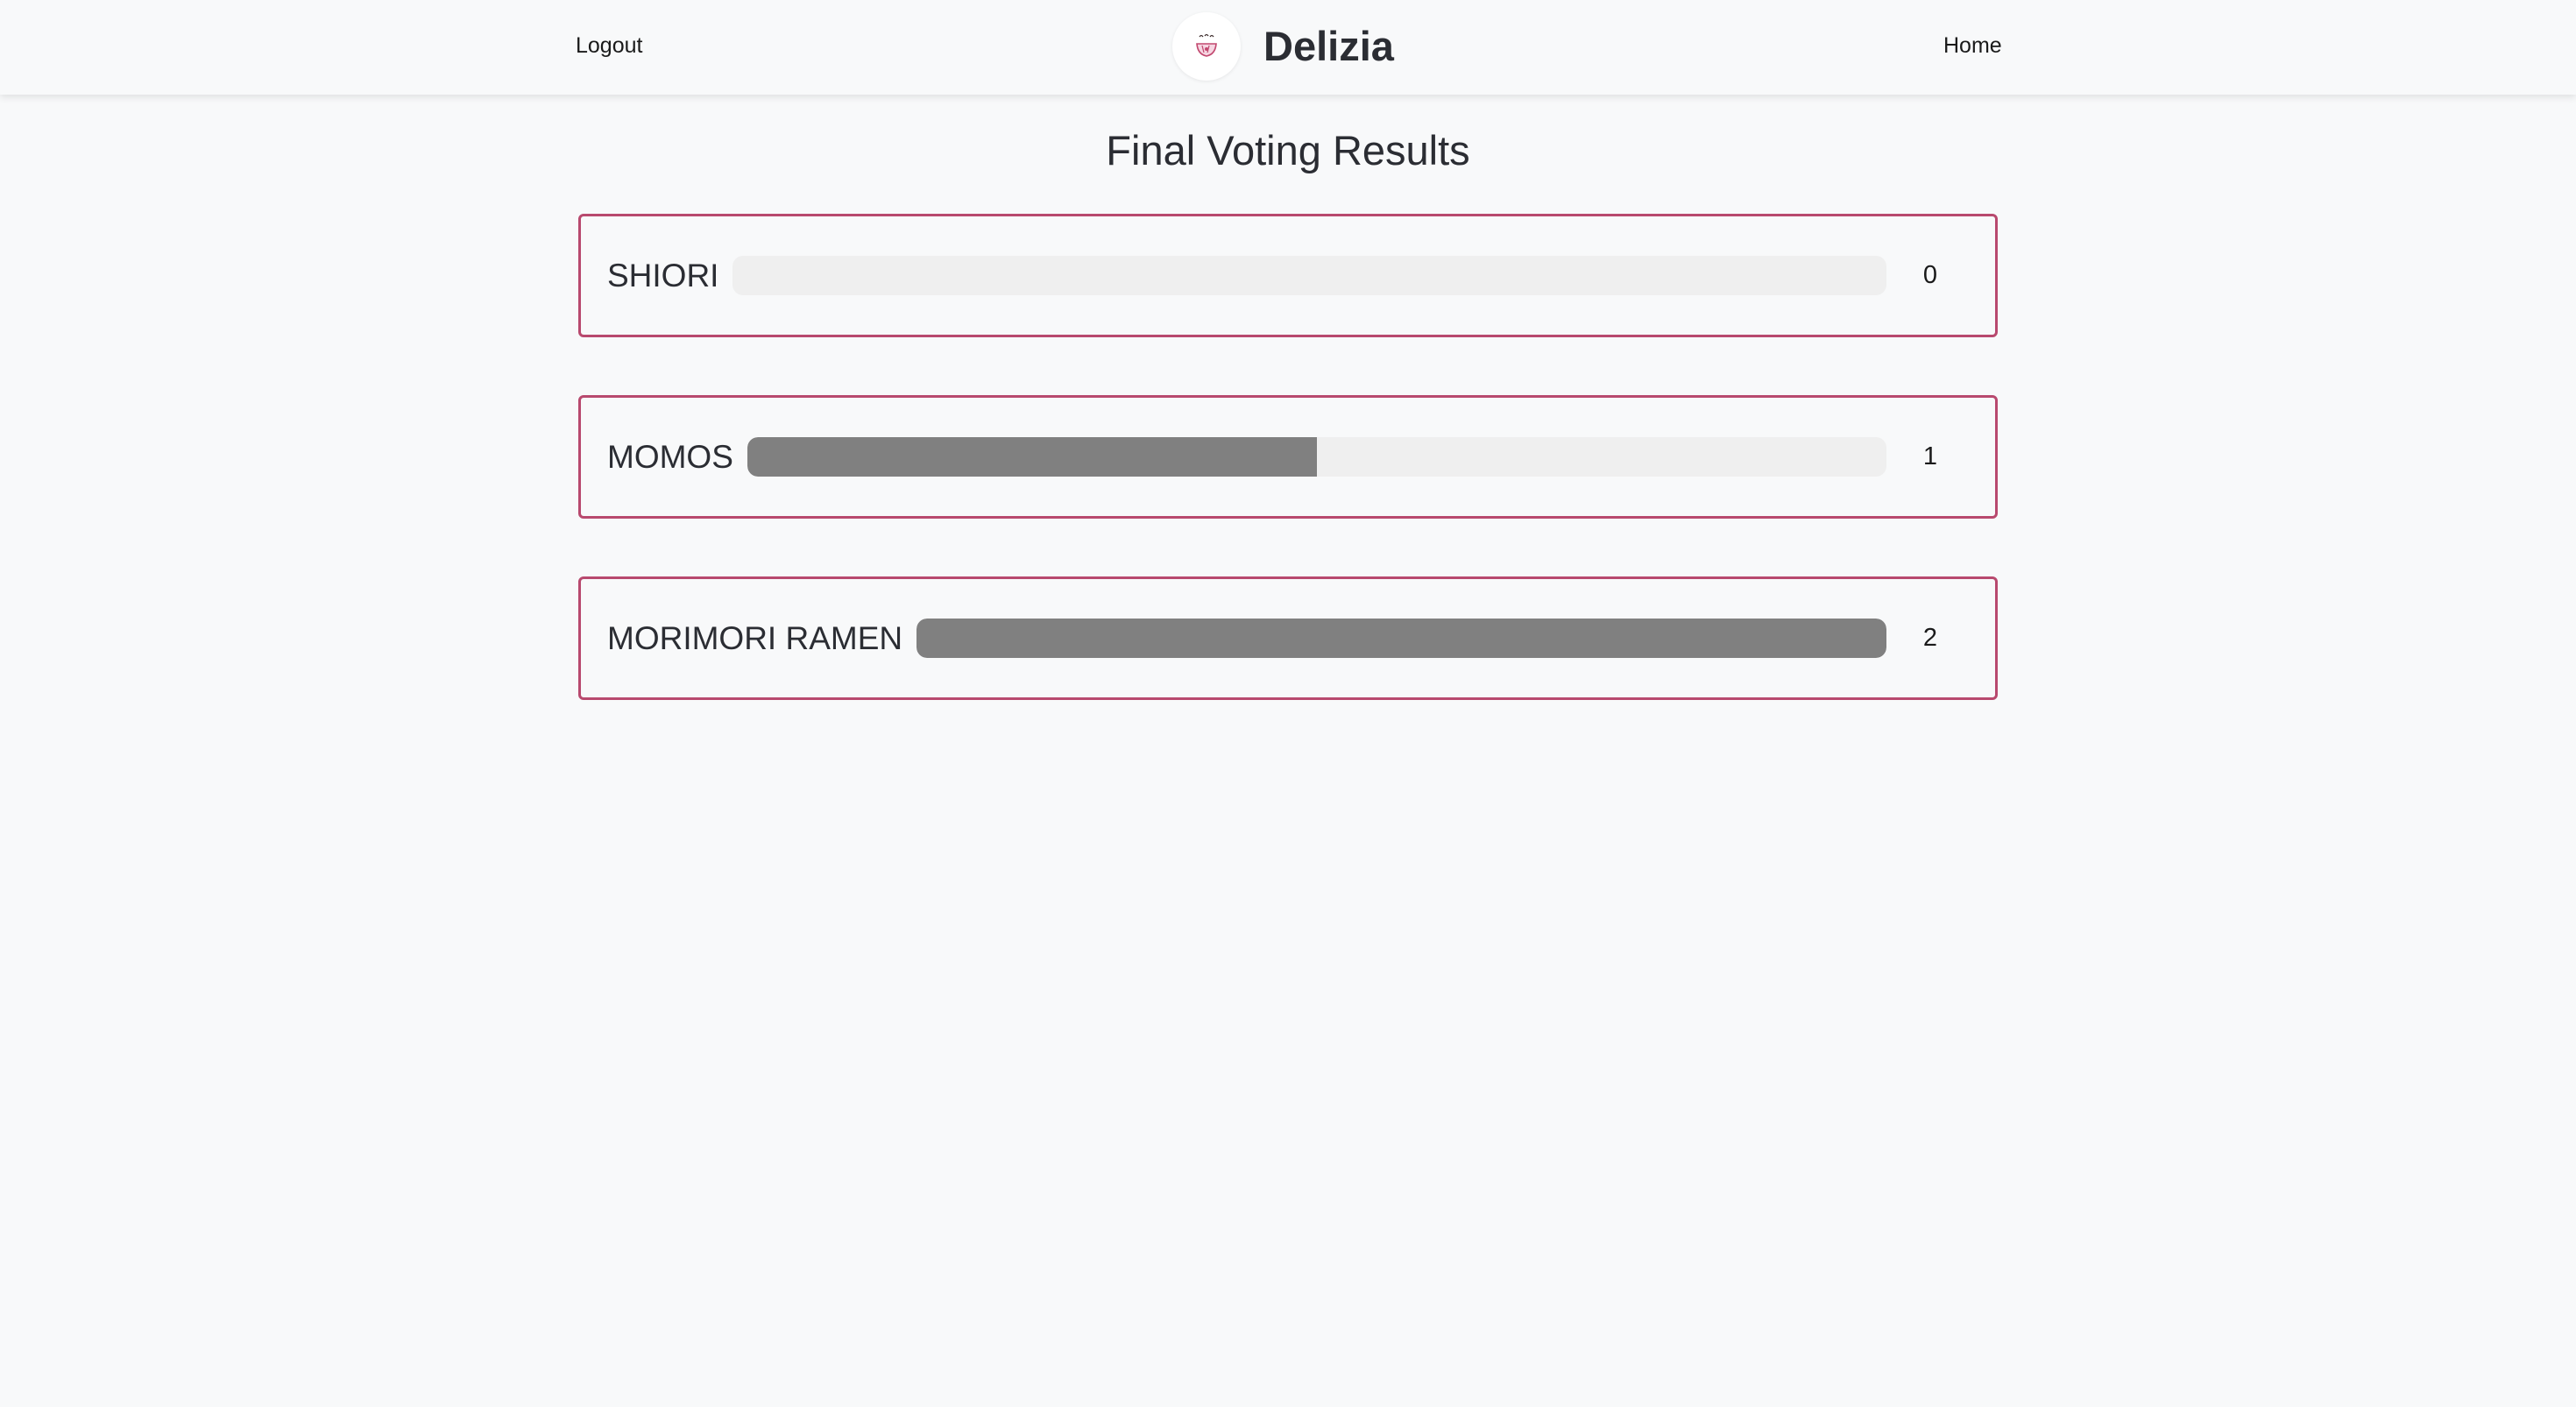  I want to click on vote-count: 0, so click(1930, 275).